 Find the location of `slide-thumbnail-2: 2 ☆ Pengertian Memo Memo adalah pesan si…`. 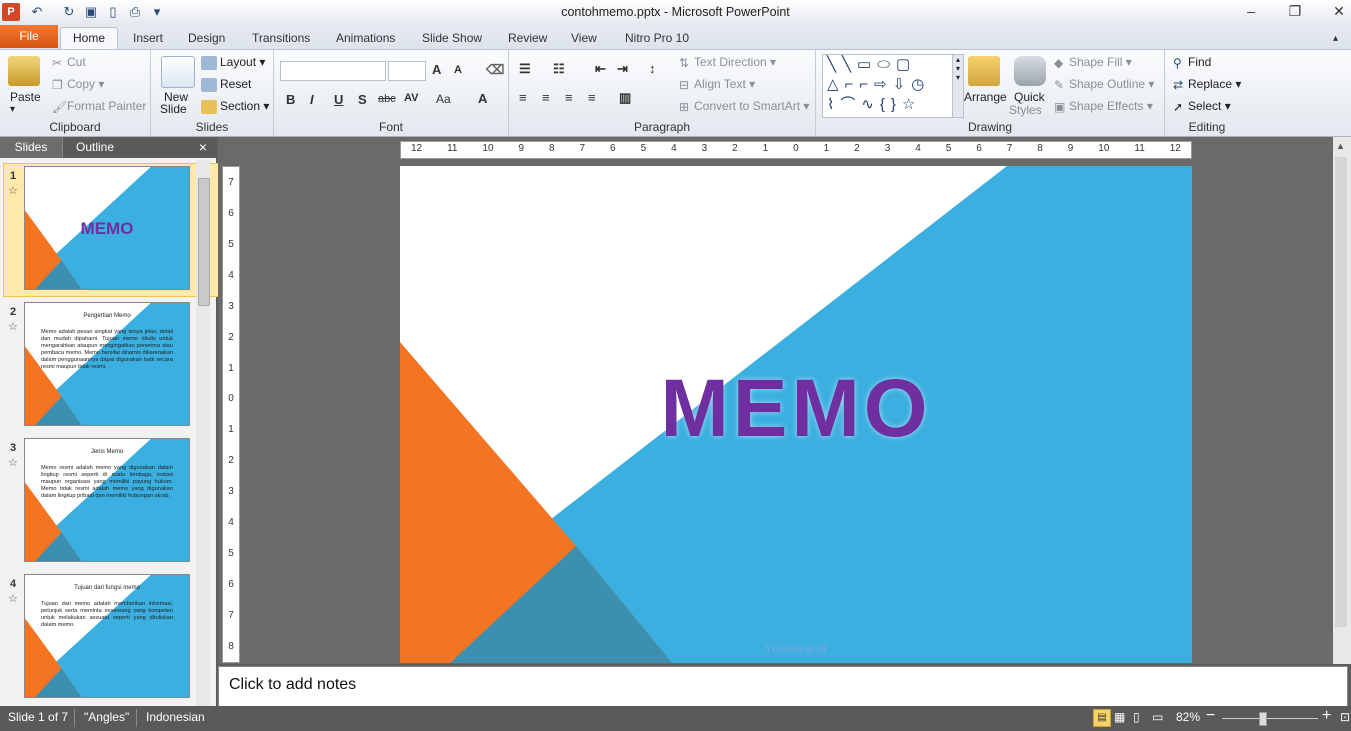

slide-thumbnail-2: 2 ☆ Pengertian Memo Memo adalah pesan si… is located at coordinates (97, 366).